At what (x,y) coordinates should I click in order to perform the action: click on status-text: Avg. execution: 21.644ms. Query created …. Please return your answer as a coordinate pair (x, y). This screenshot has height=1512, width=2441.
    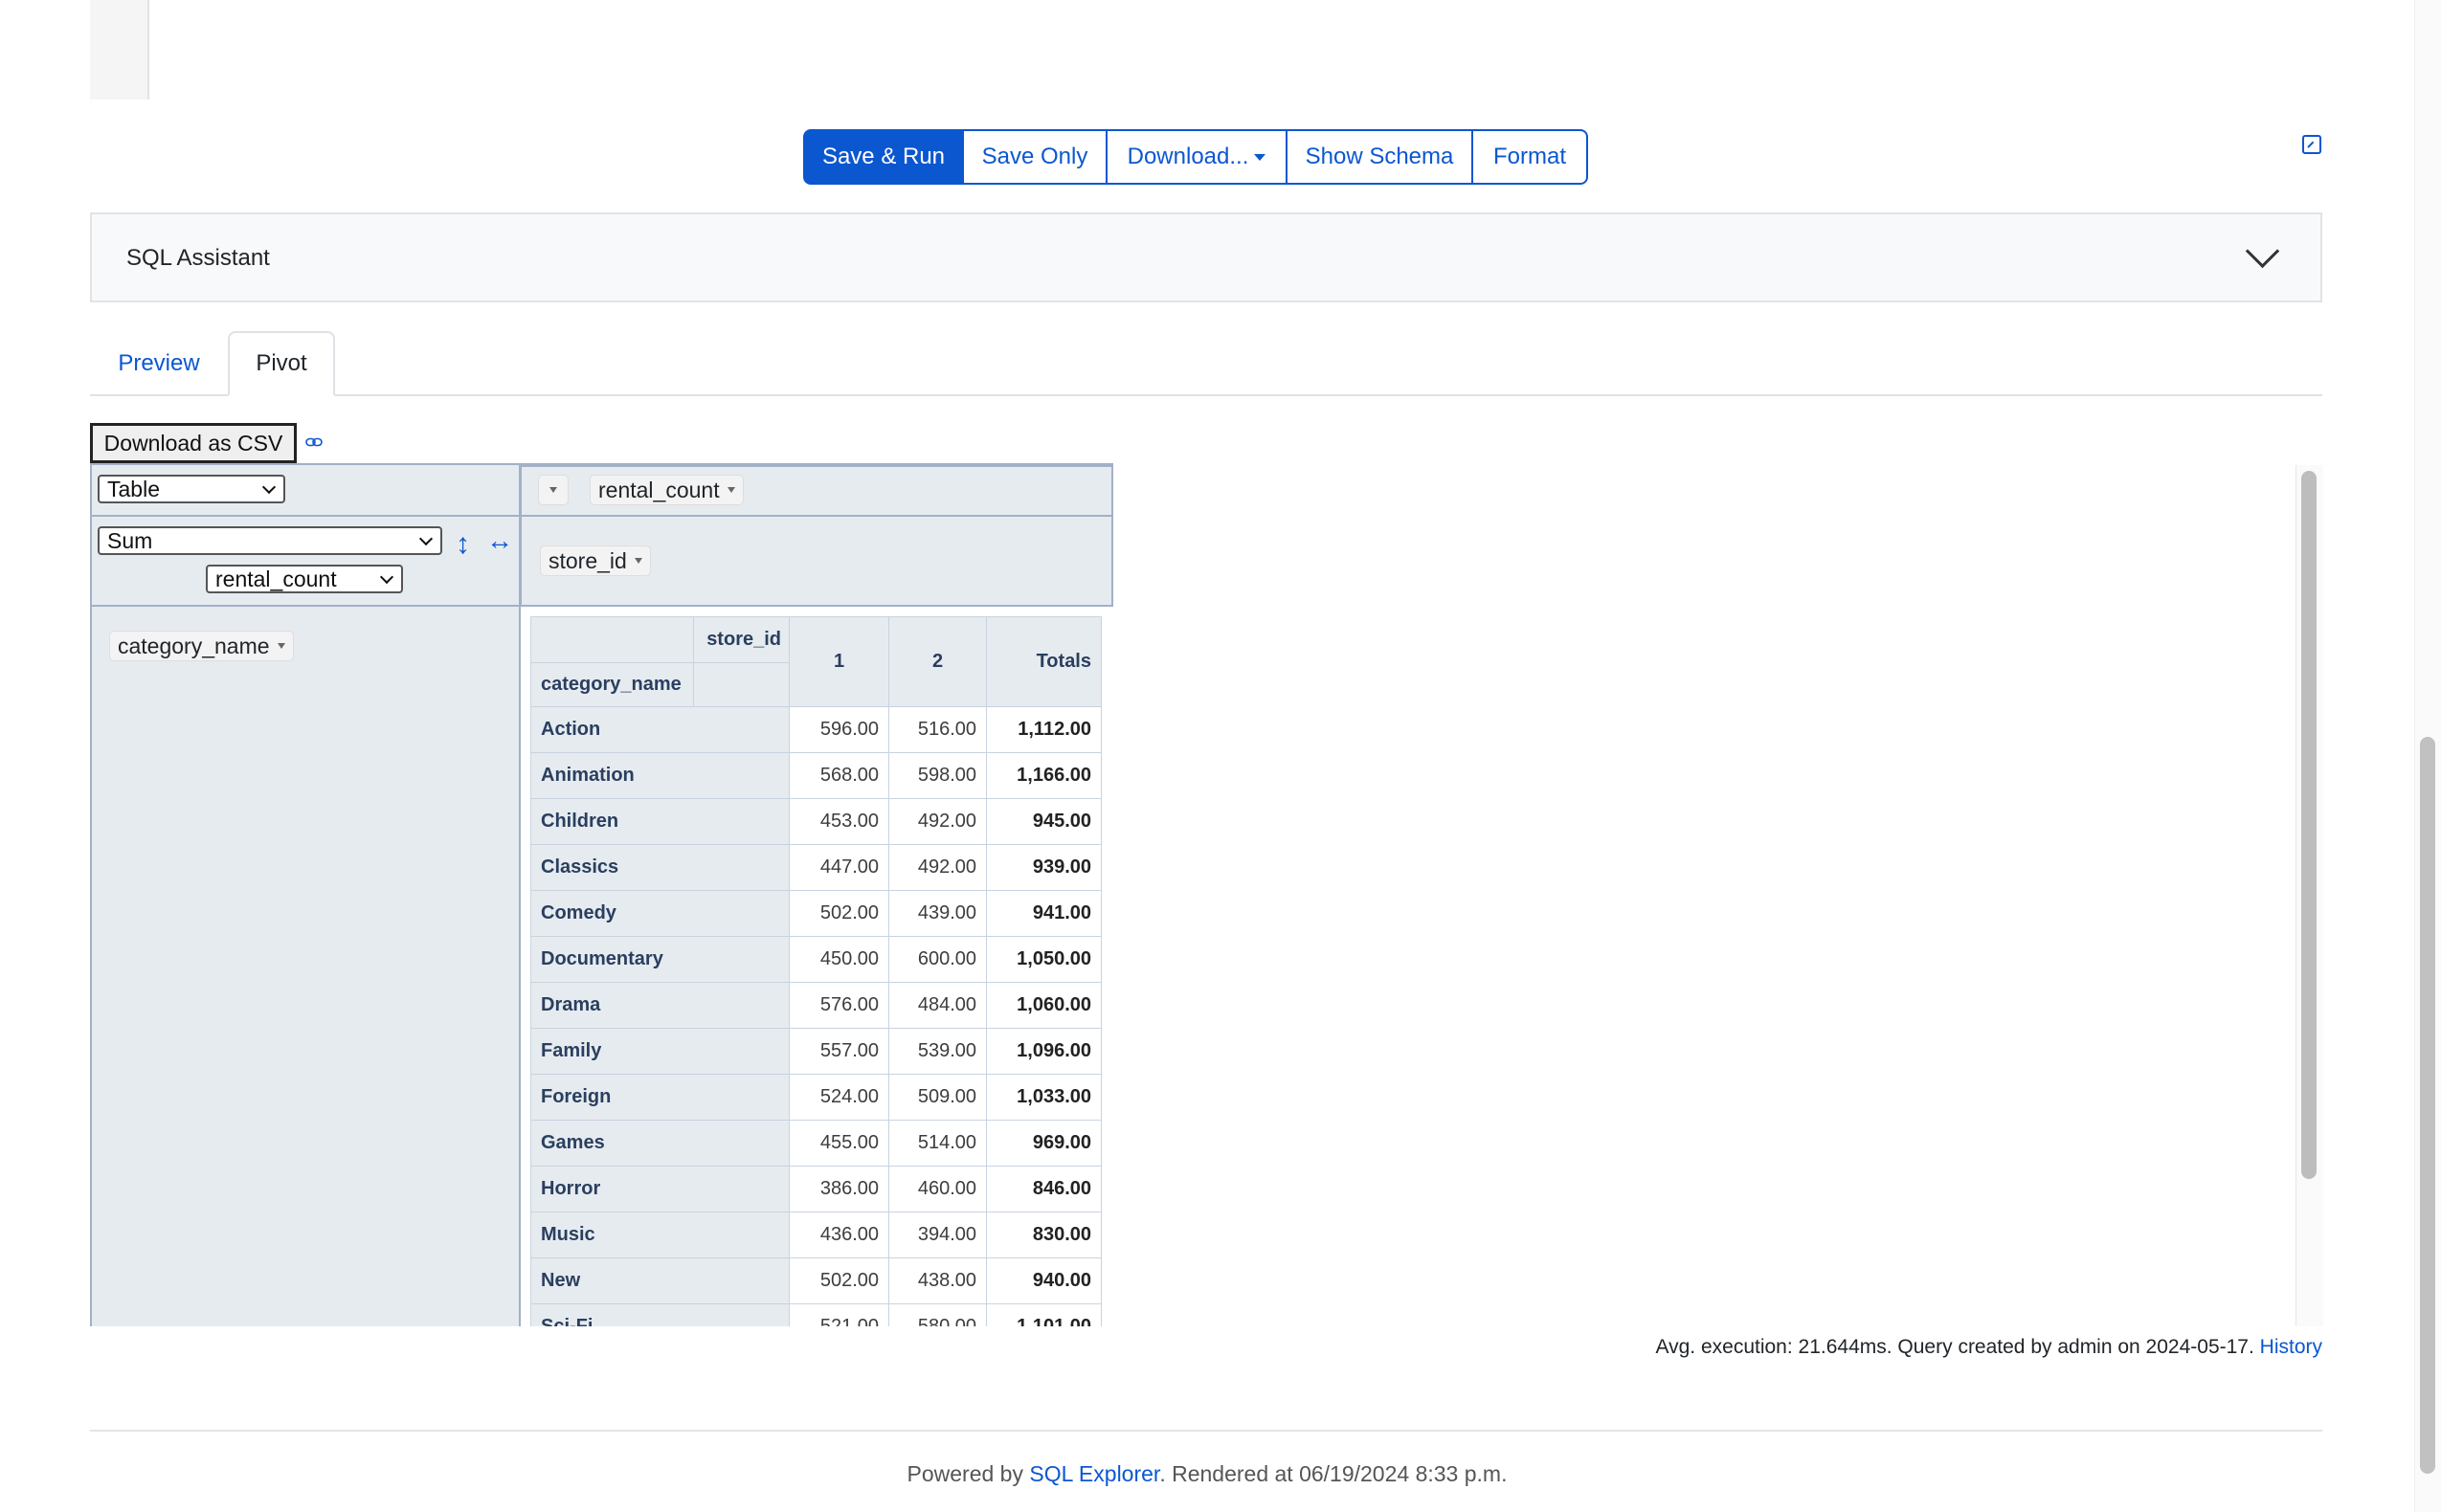
    Looking at the image, I should click on (1954, 1347).